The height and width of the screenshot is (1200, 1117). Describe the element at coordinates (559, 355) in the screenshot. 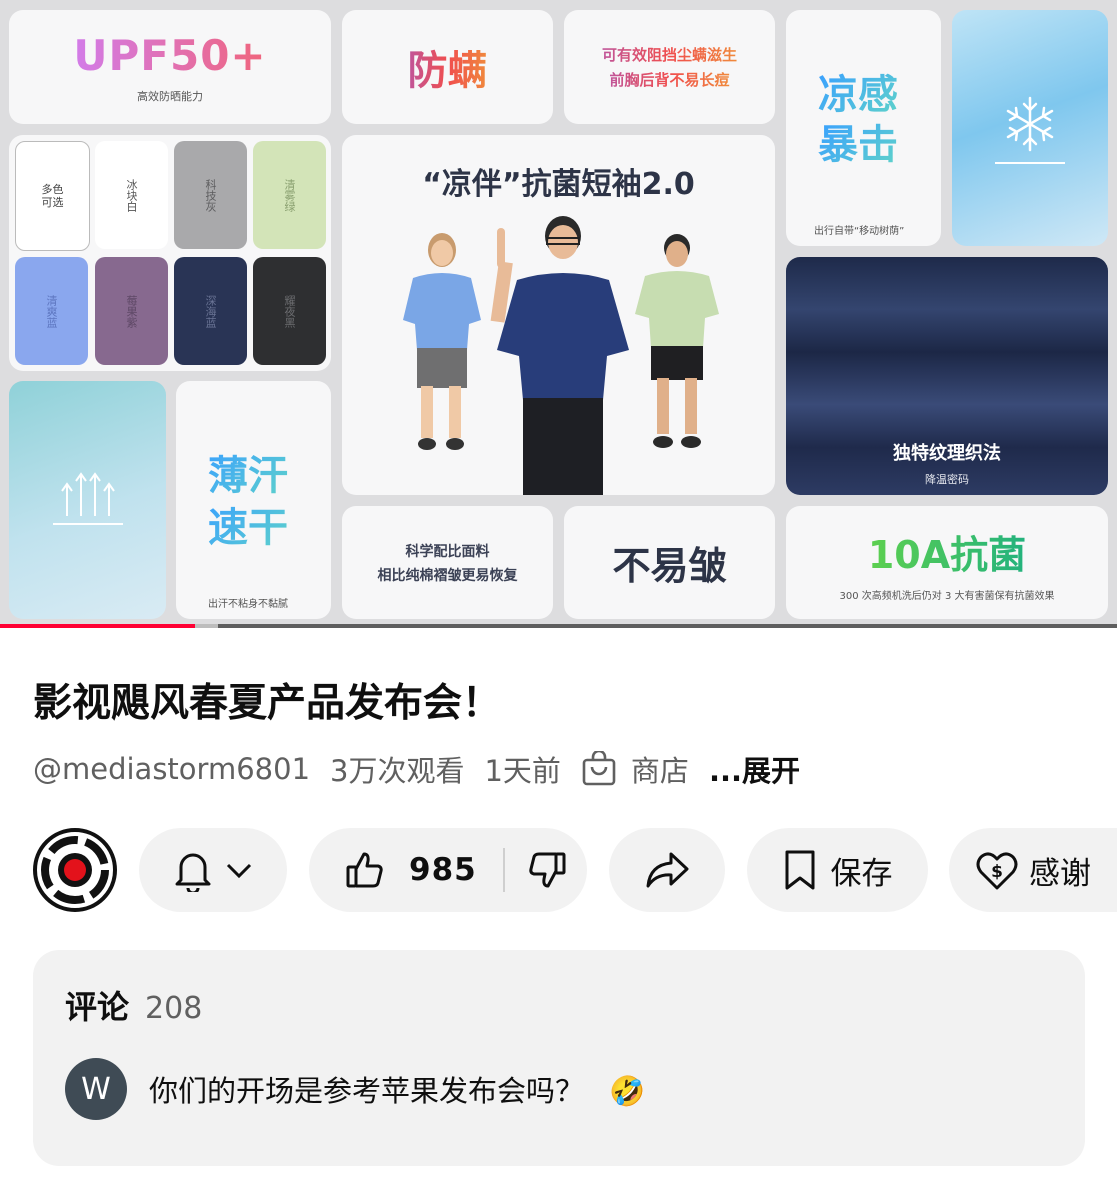

I see `model-center-image` at that location.